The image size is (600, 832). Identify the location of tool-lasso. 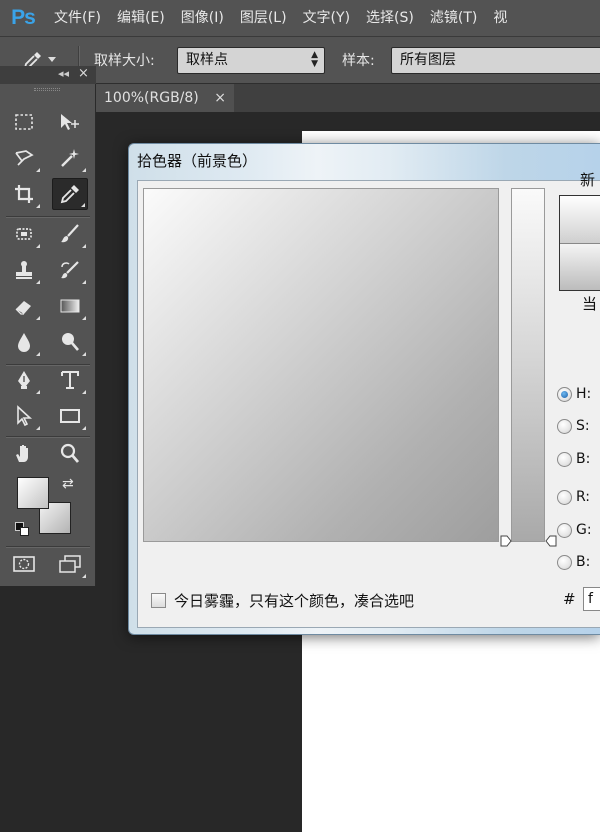
(24, 158).